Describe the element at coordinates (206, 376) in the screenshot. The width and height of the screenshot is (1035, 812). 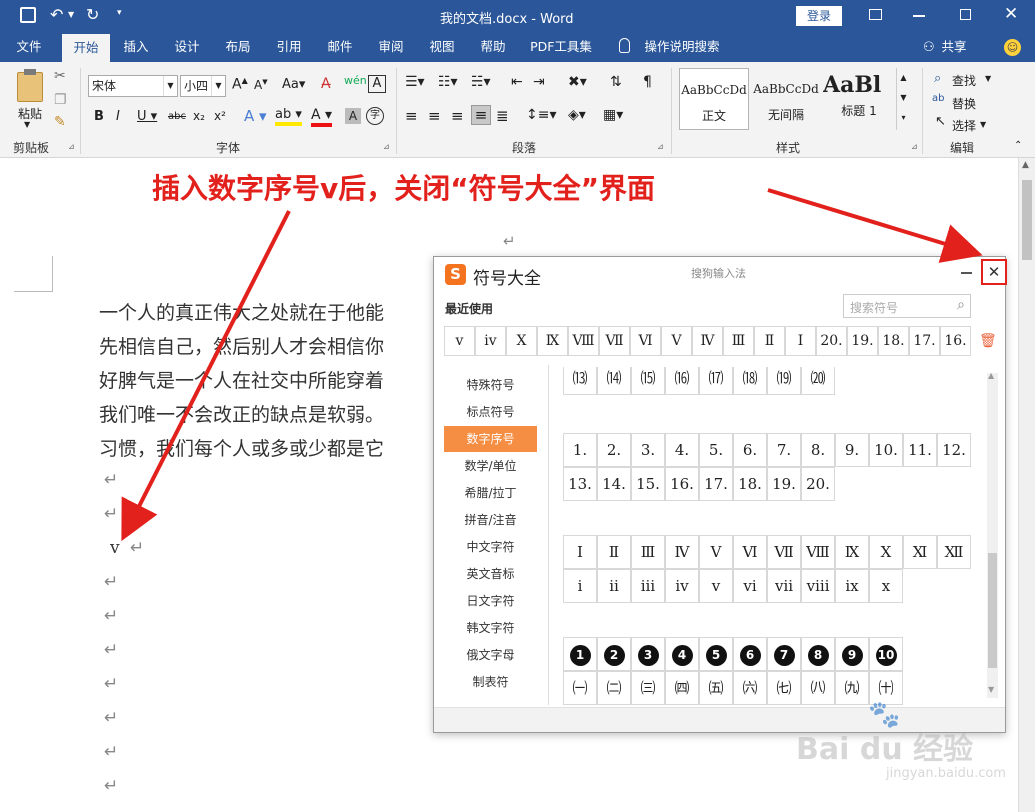
I see `arrow-to-inserted-char` at that location.